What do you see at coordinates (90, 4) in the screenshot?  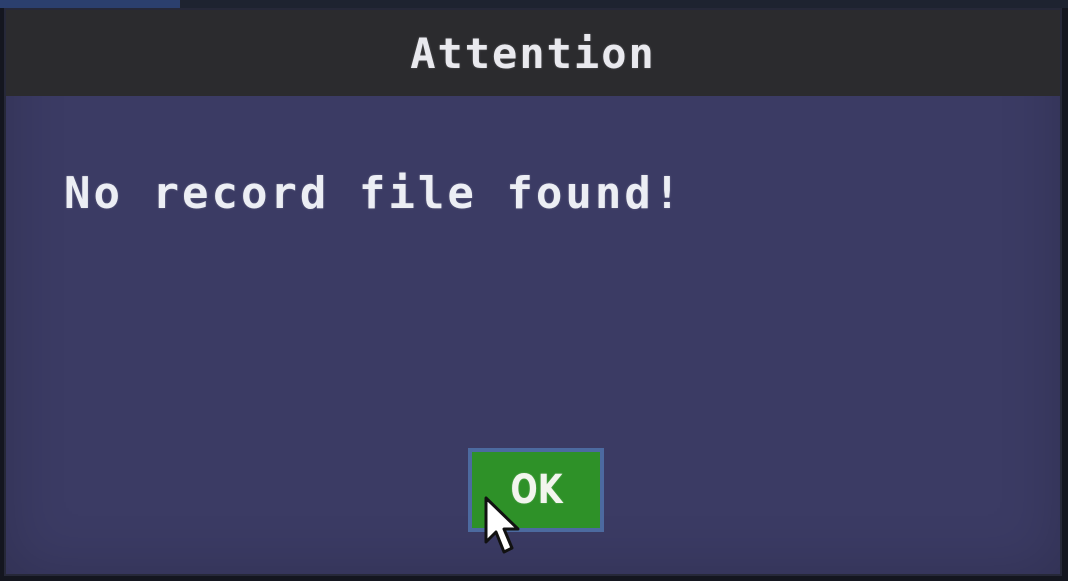 I see `background-menu-tab` at bounding box center [90, 4].